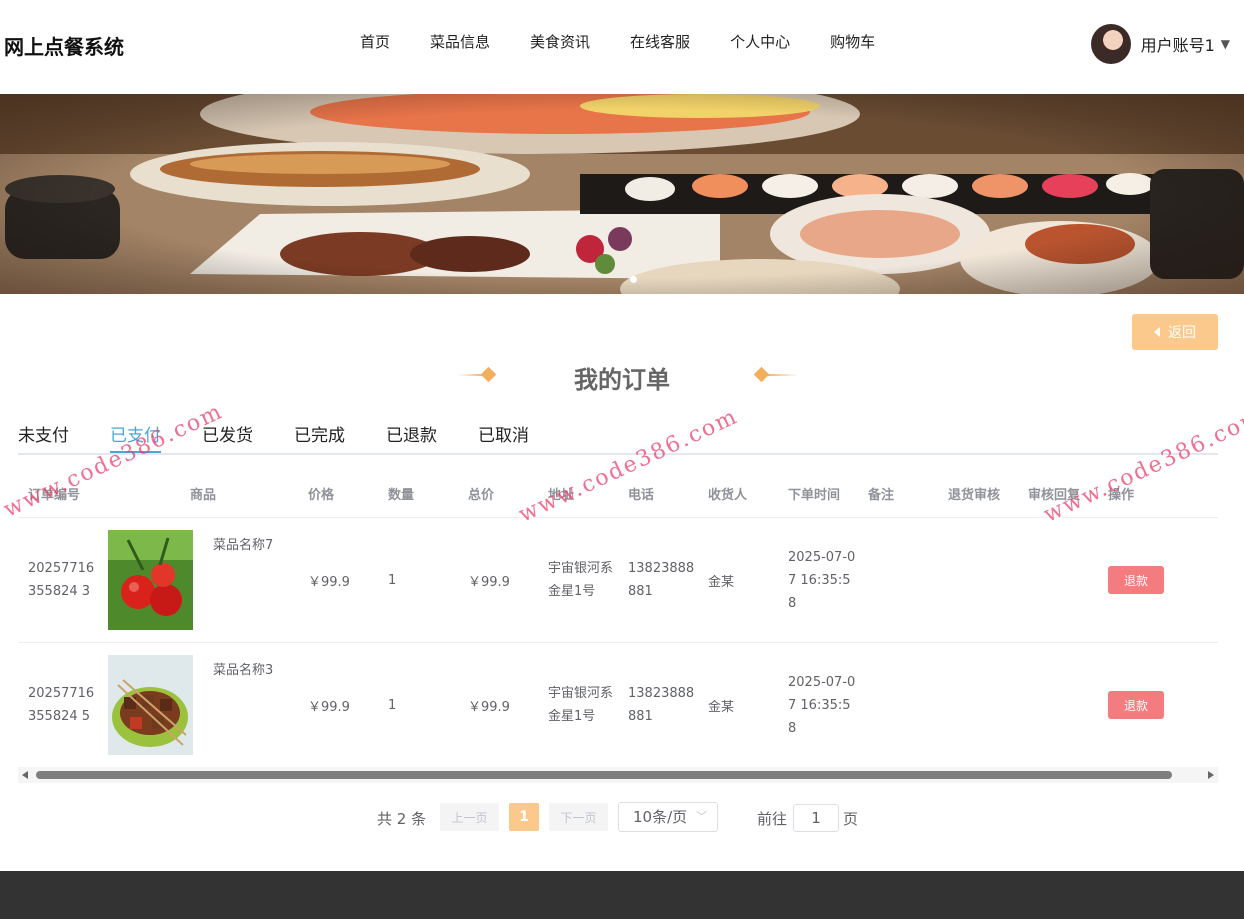 The image size is (1244, 919). What do you see at coordinates (469, 817) in the screenshot?
I see `prev-page-button: 上一页` at bounding box center [469, 817].